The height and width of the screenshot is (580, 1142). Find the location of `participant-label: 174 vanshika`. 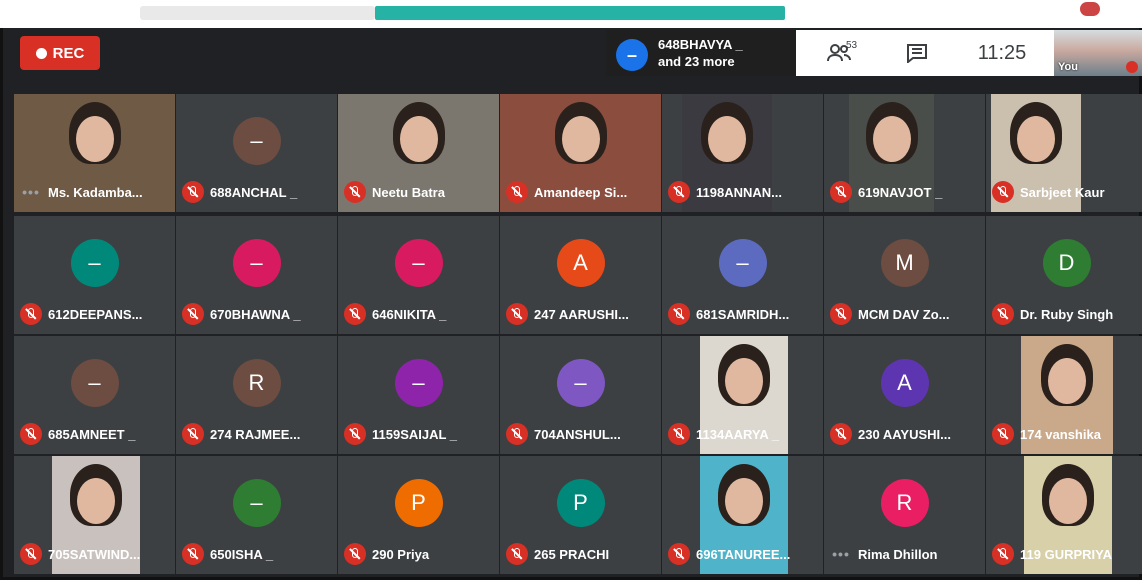

participant-label: 174 vanshika is located at coordinates (1067, 434).